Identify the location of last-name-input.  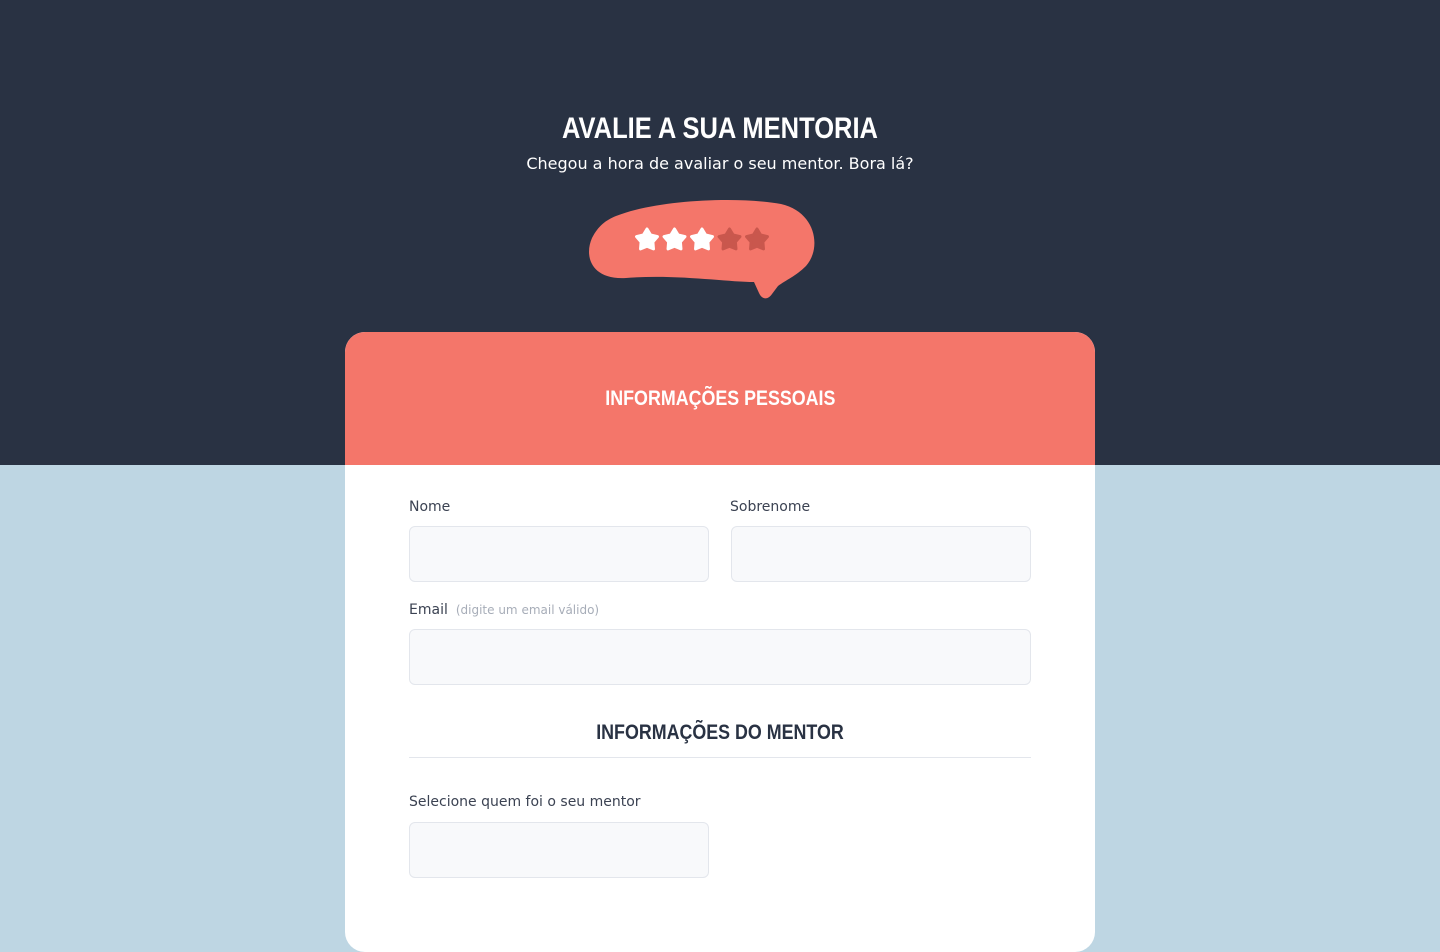
(881, 554).